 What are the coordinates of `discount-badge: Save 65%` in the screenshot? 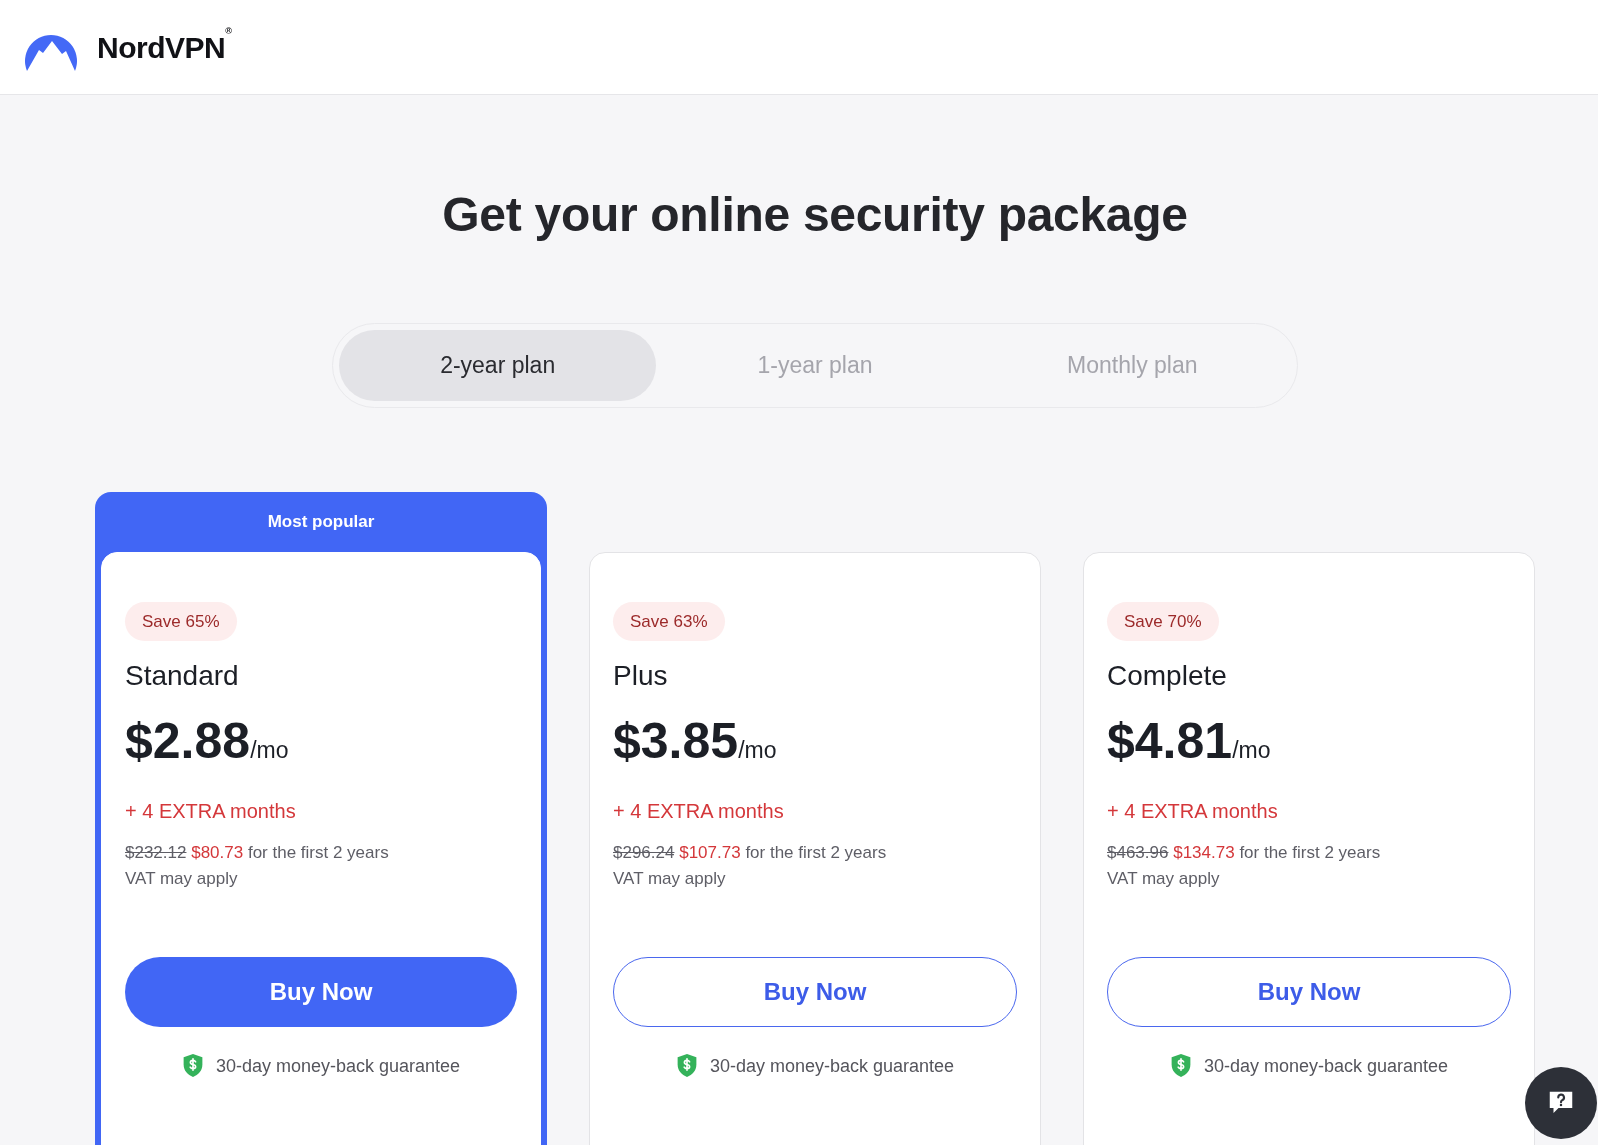 It's located at (181, 621).